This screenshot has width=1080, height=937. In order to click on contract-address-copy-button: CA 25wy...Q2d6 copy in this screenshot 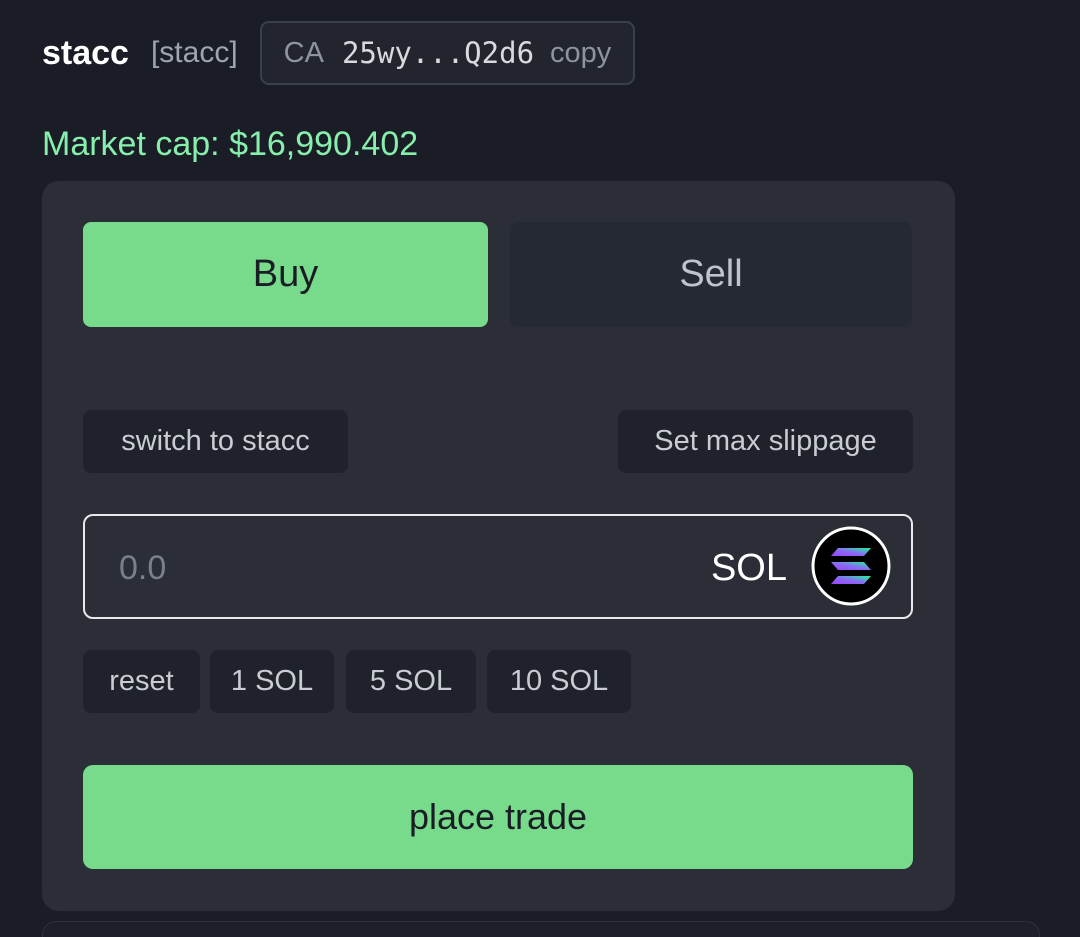, I will do `click(447, 53)`.